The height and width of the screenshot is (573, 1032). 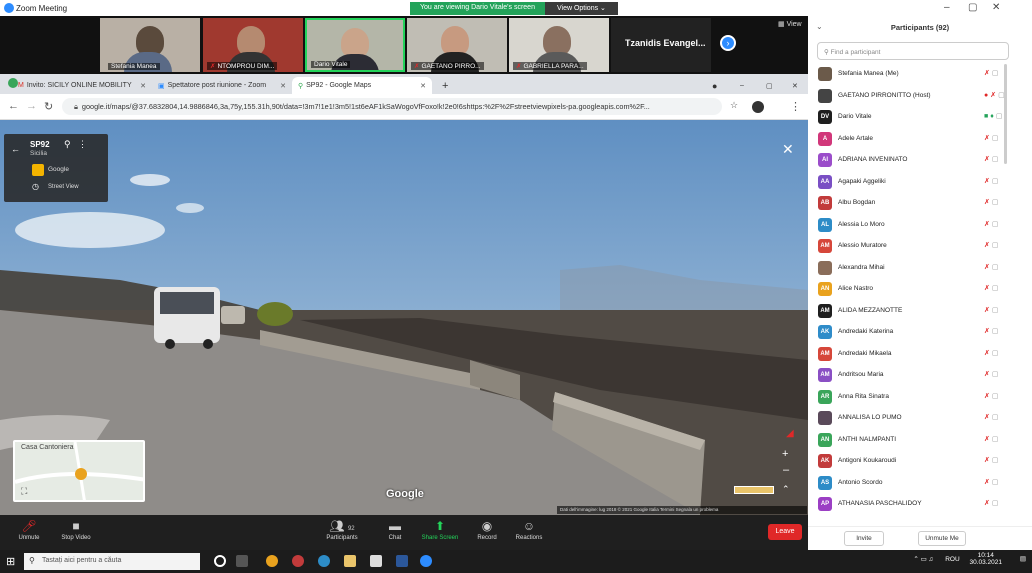 What do you see at coordinates (996, 7) in the screenshot?
I see `close-icon: ✕` at bounding box center [996, 7].